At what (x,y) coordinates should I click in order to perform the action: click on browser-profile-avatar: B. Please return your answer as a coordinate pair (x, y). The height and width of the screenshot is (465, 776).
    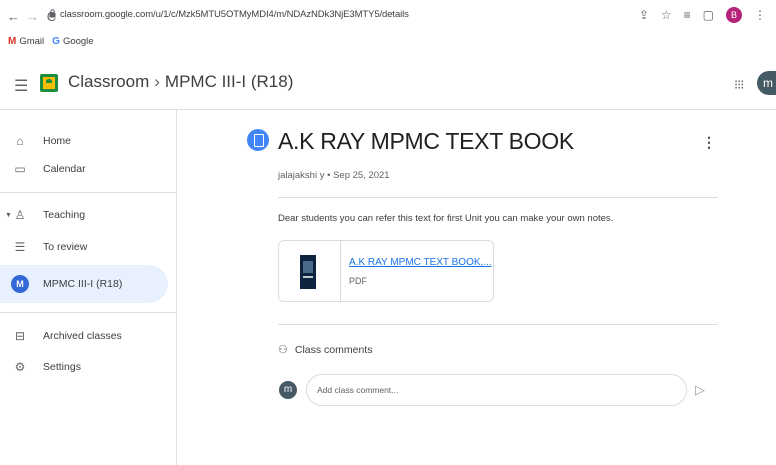
    Looking at the image, I should click on (734, 15).